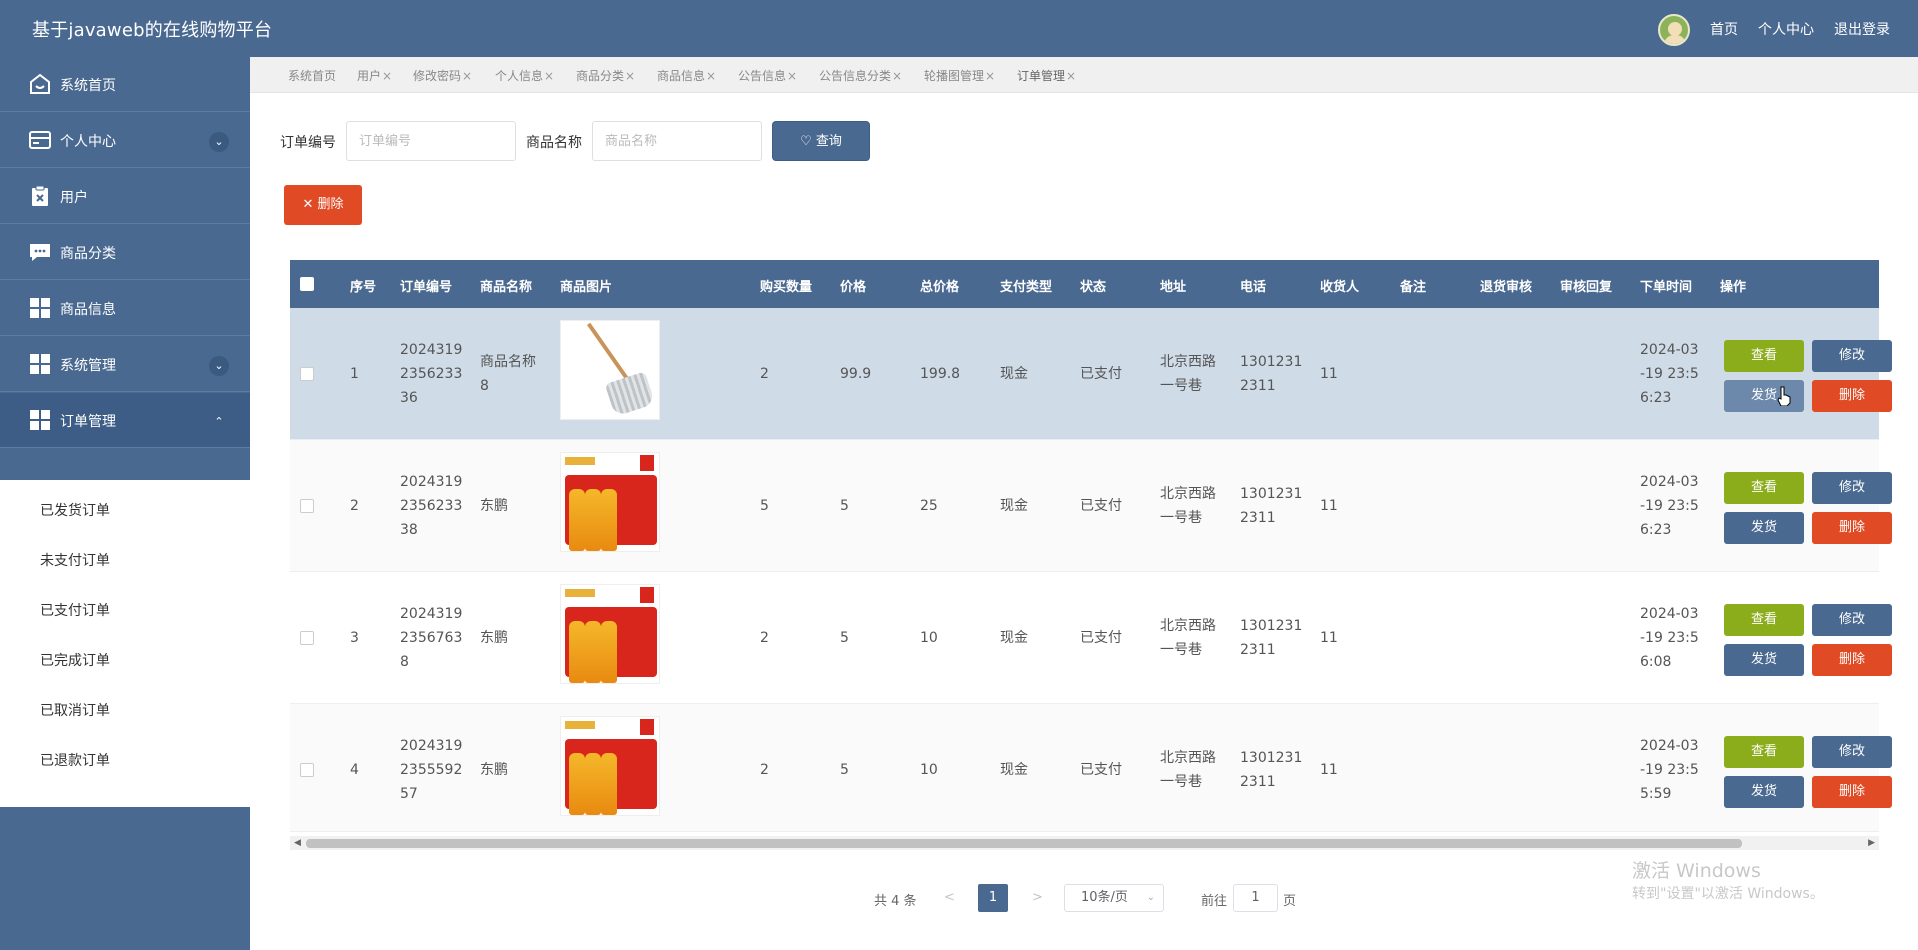  I want to click on tab-personal-info: 个人信息×, so click(524, 75).